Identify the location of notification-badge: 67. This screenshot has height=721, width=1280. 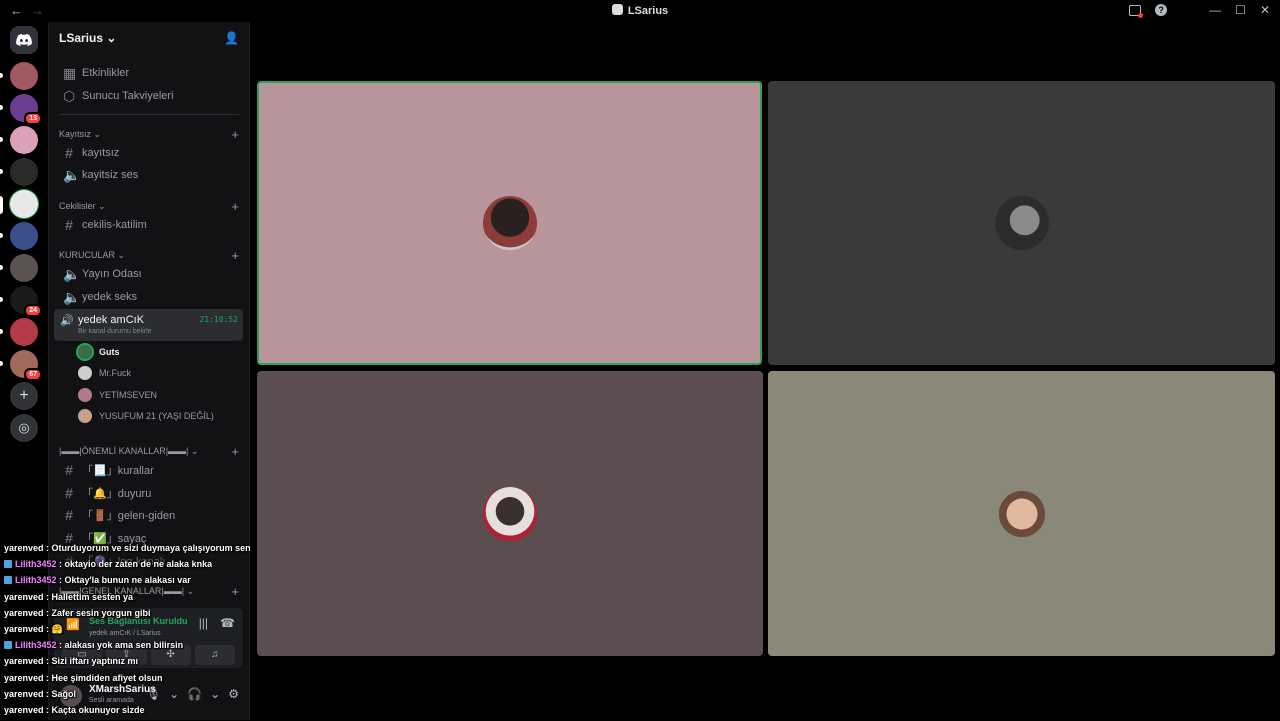
(33, 374).